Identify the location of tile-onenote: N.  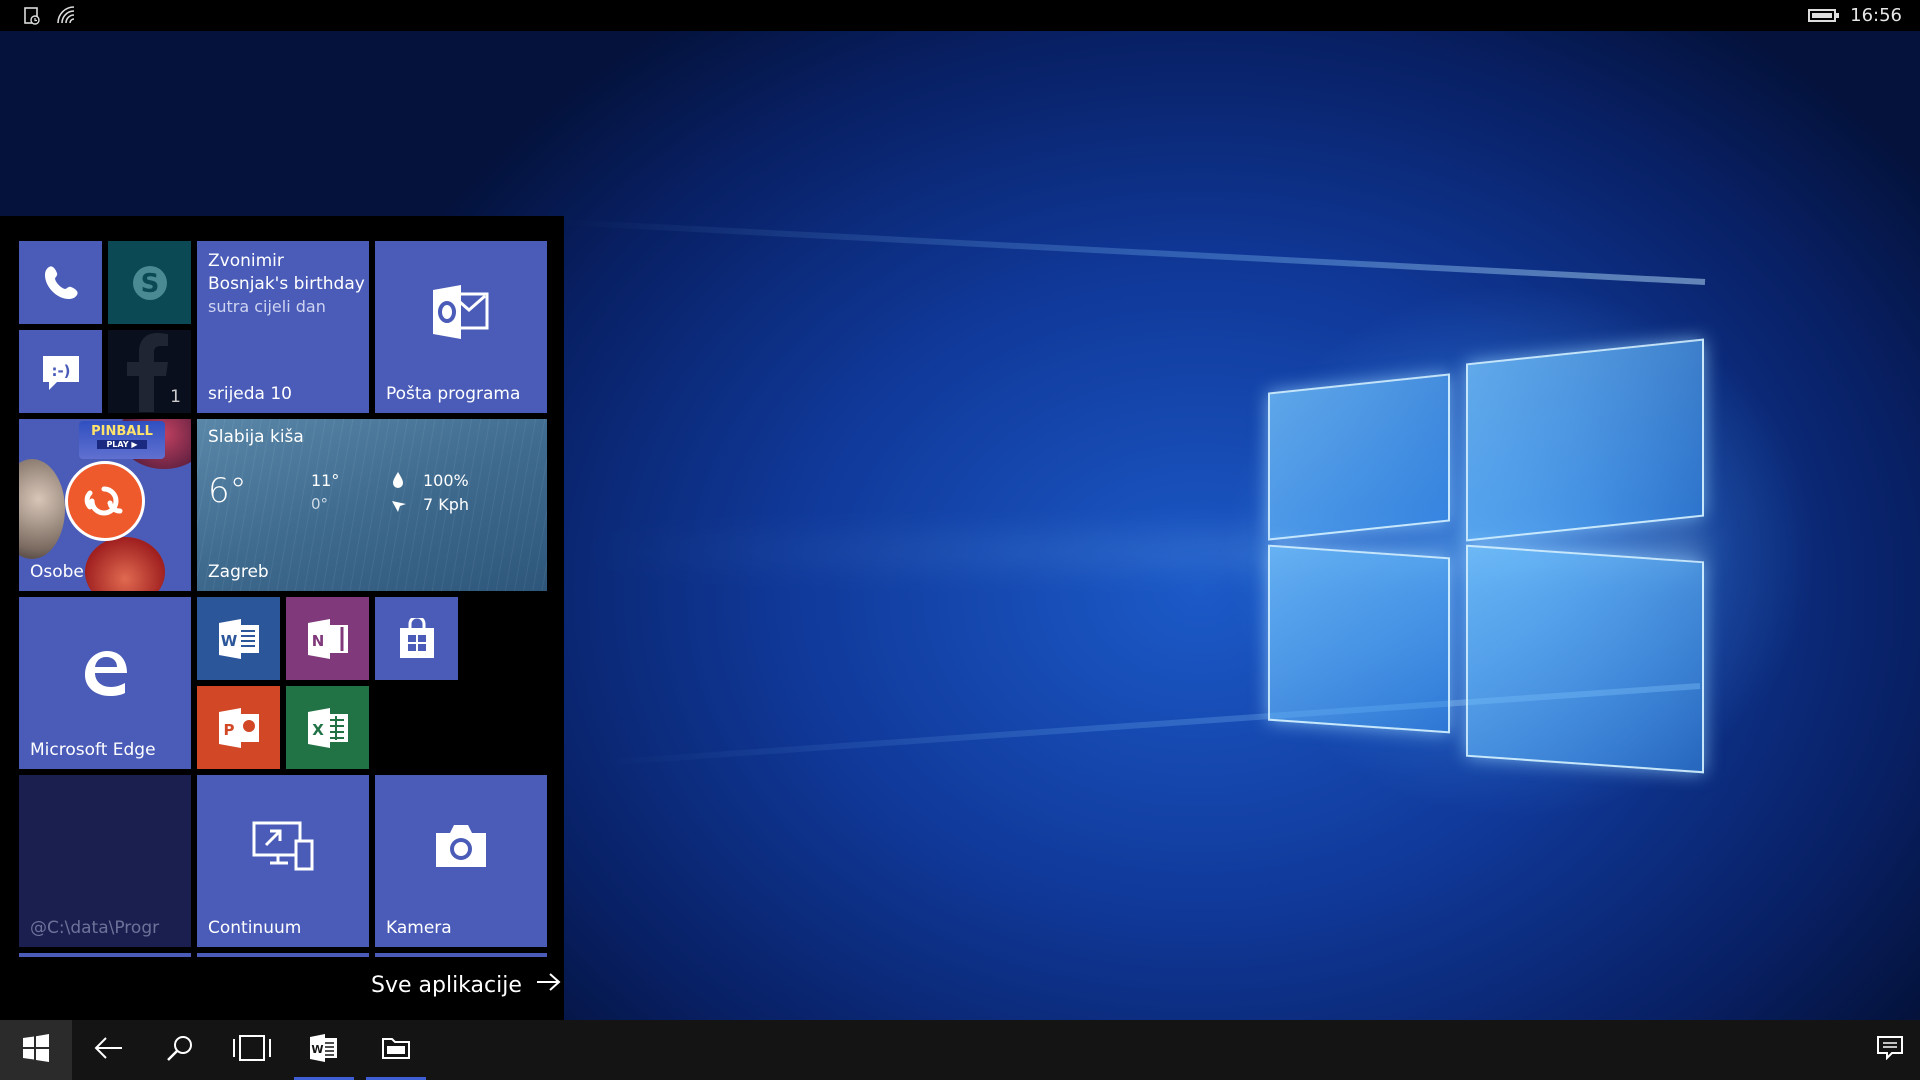
(327, 638).